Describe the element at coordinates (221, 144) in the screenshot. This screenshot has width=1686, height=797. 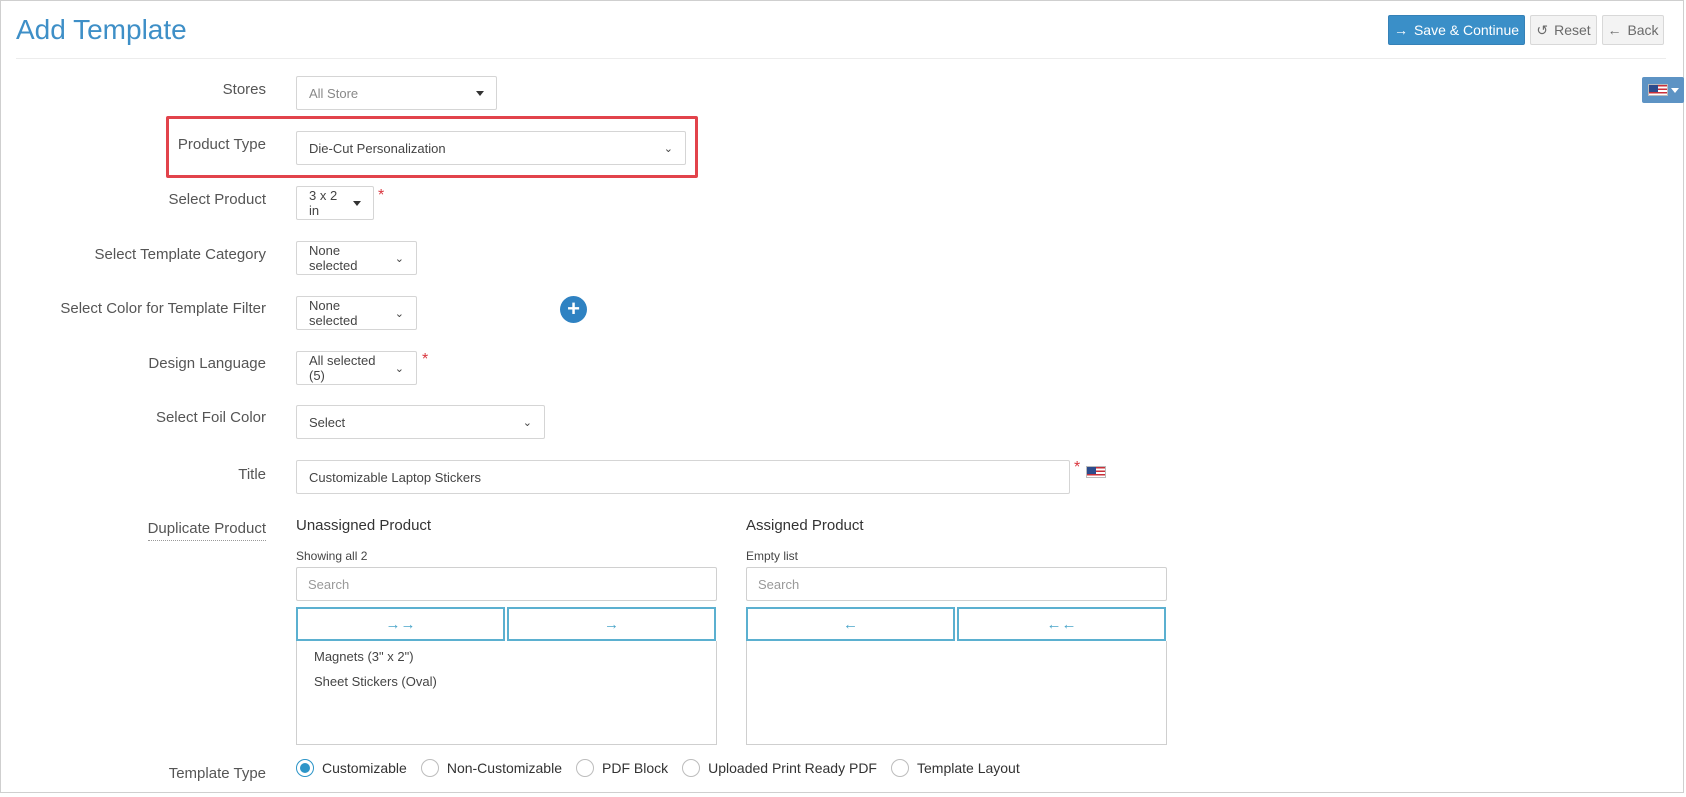
I see `product-type-label: Product Type` at that location.